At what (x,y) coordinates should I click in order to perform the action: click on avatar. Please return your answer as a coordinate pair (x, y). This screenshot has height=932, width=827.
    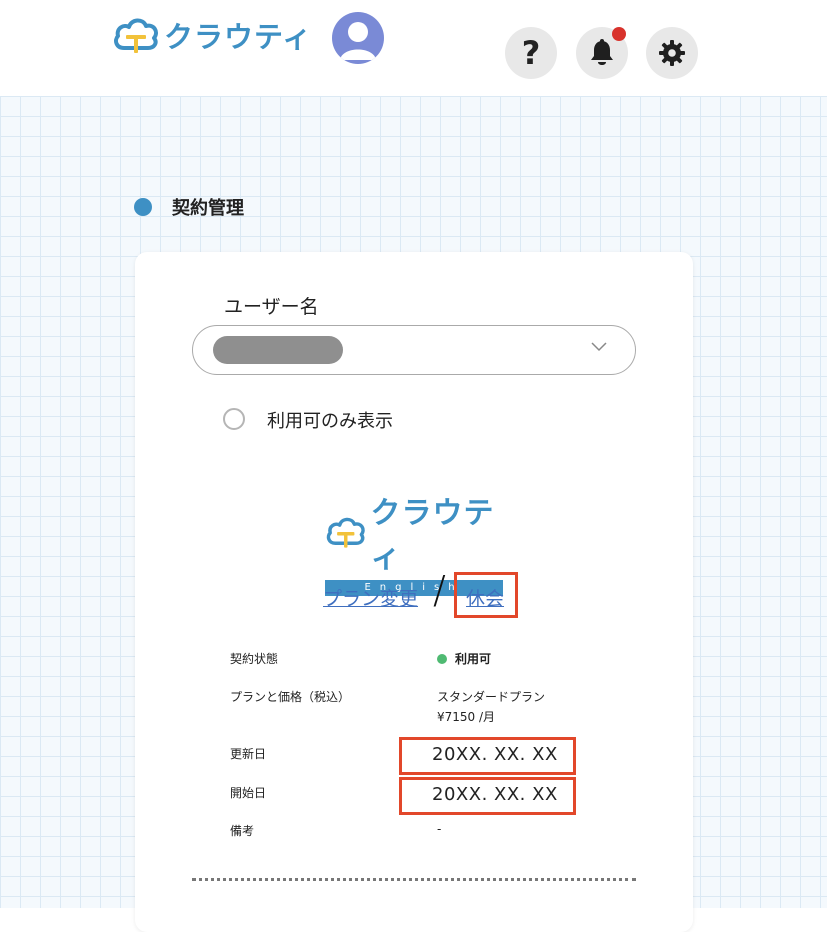
    Looking at the image, I should click on (358, 38).